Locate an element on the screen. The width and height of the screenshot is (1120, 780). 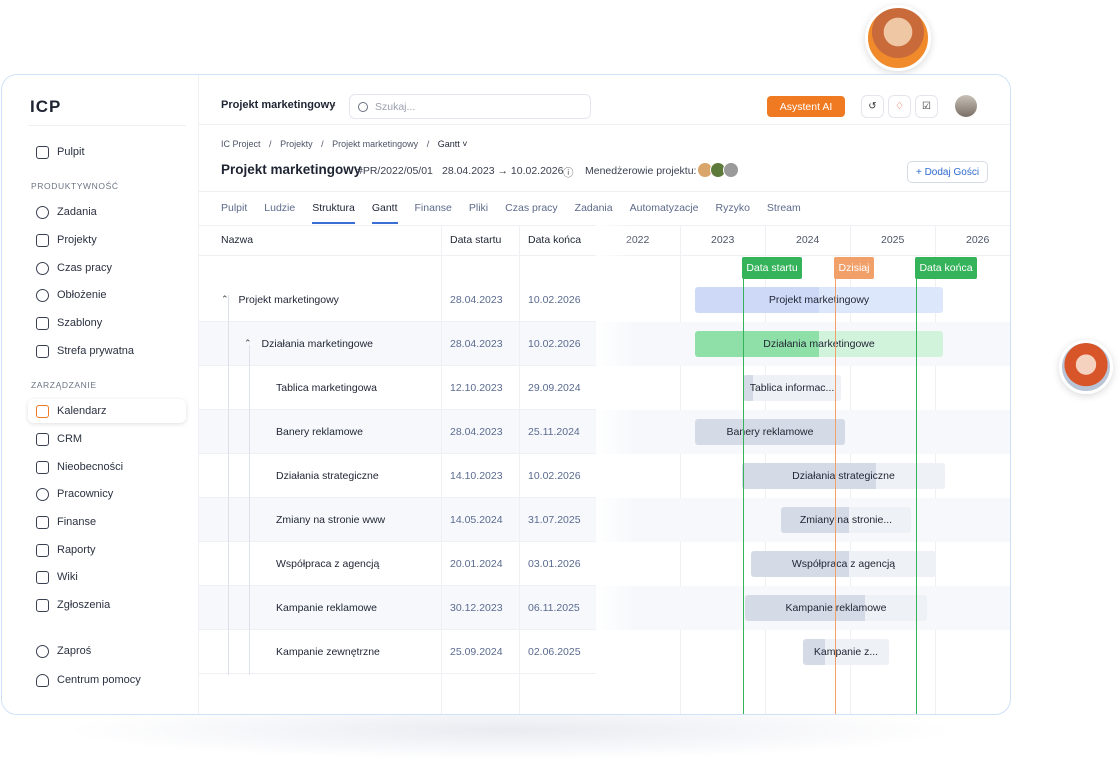
breadcrumb-link: Projekt marketingowy is located at coordinates (375, 144).